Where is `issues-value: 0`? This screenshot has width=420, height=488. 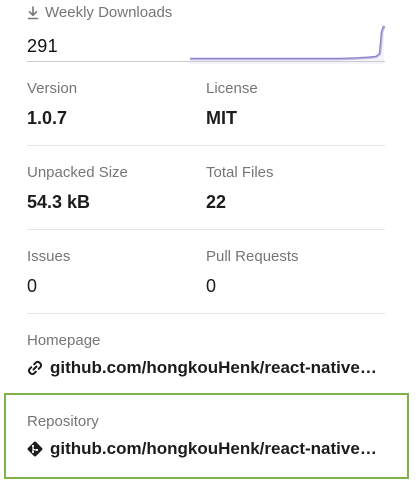
issues-value: 0 is located at coordinates (112, 286).